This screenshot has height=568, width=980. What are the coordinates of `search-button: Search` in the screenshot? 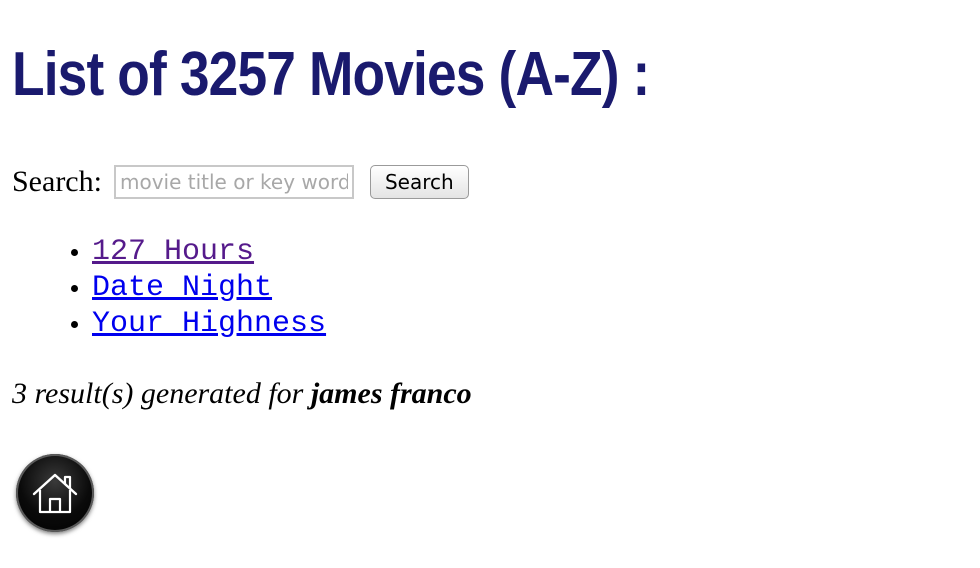 It's located at (419, 182).